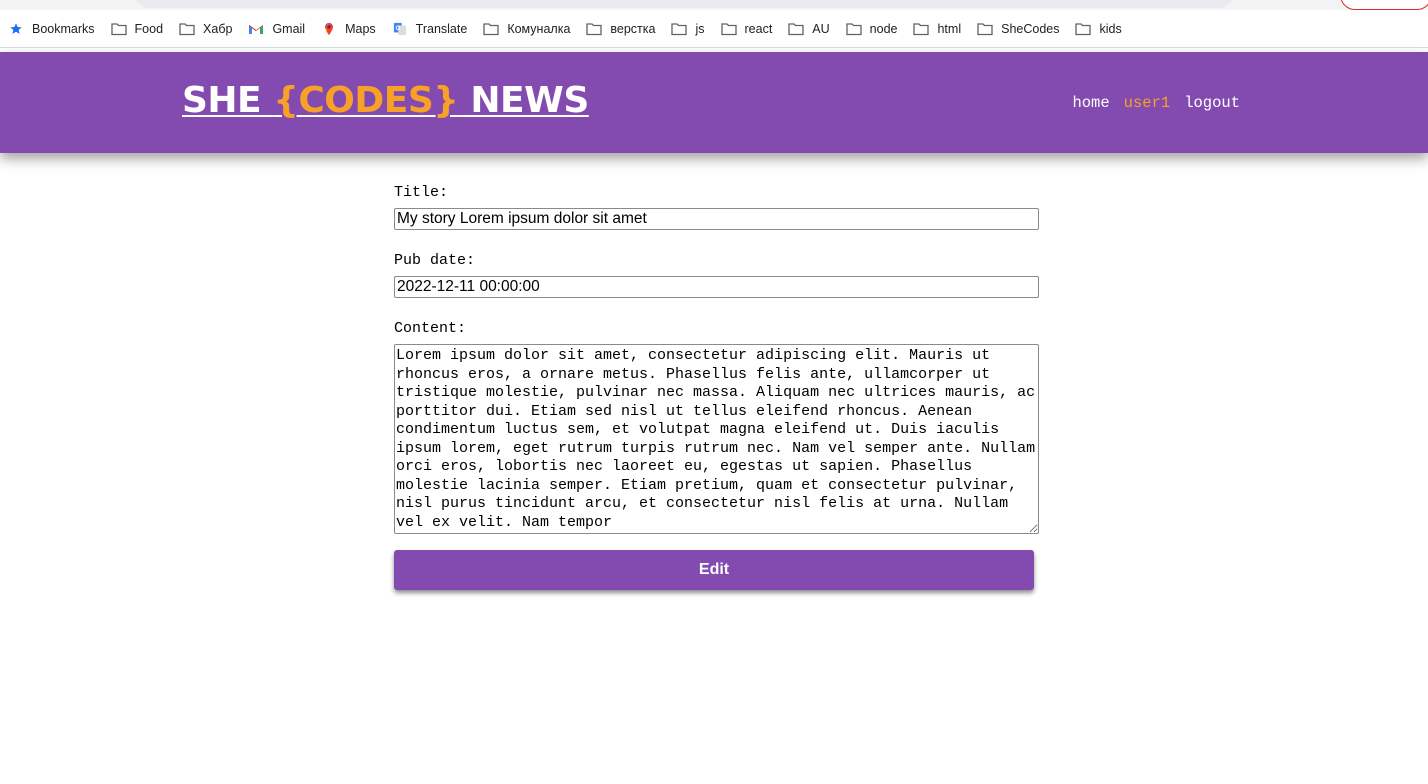 This screenshot has width=1428, height=784. What do you see at coordinates (949, 28) in the screenshot?
I see `bookmark-label: html` at bounding box center [949, 28].